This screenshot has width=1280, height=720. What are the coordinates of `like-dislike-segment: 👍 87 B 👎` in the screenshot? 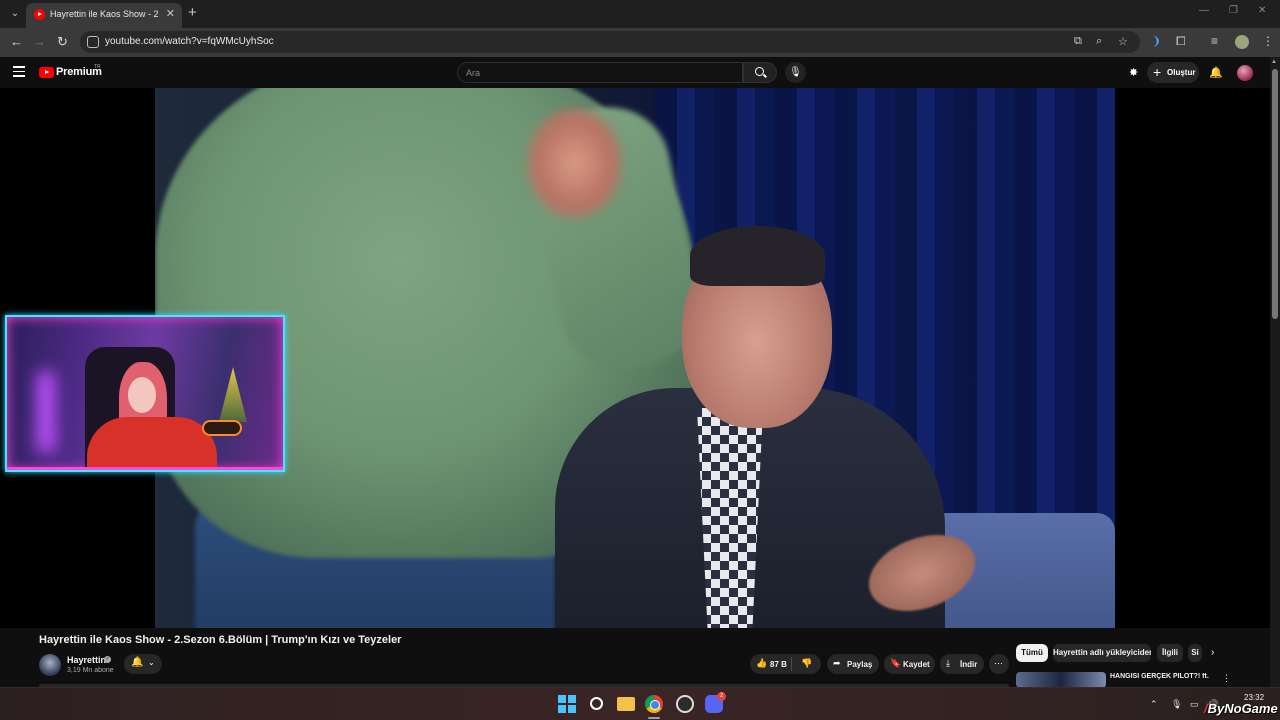 It's located at (785, 664).